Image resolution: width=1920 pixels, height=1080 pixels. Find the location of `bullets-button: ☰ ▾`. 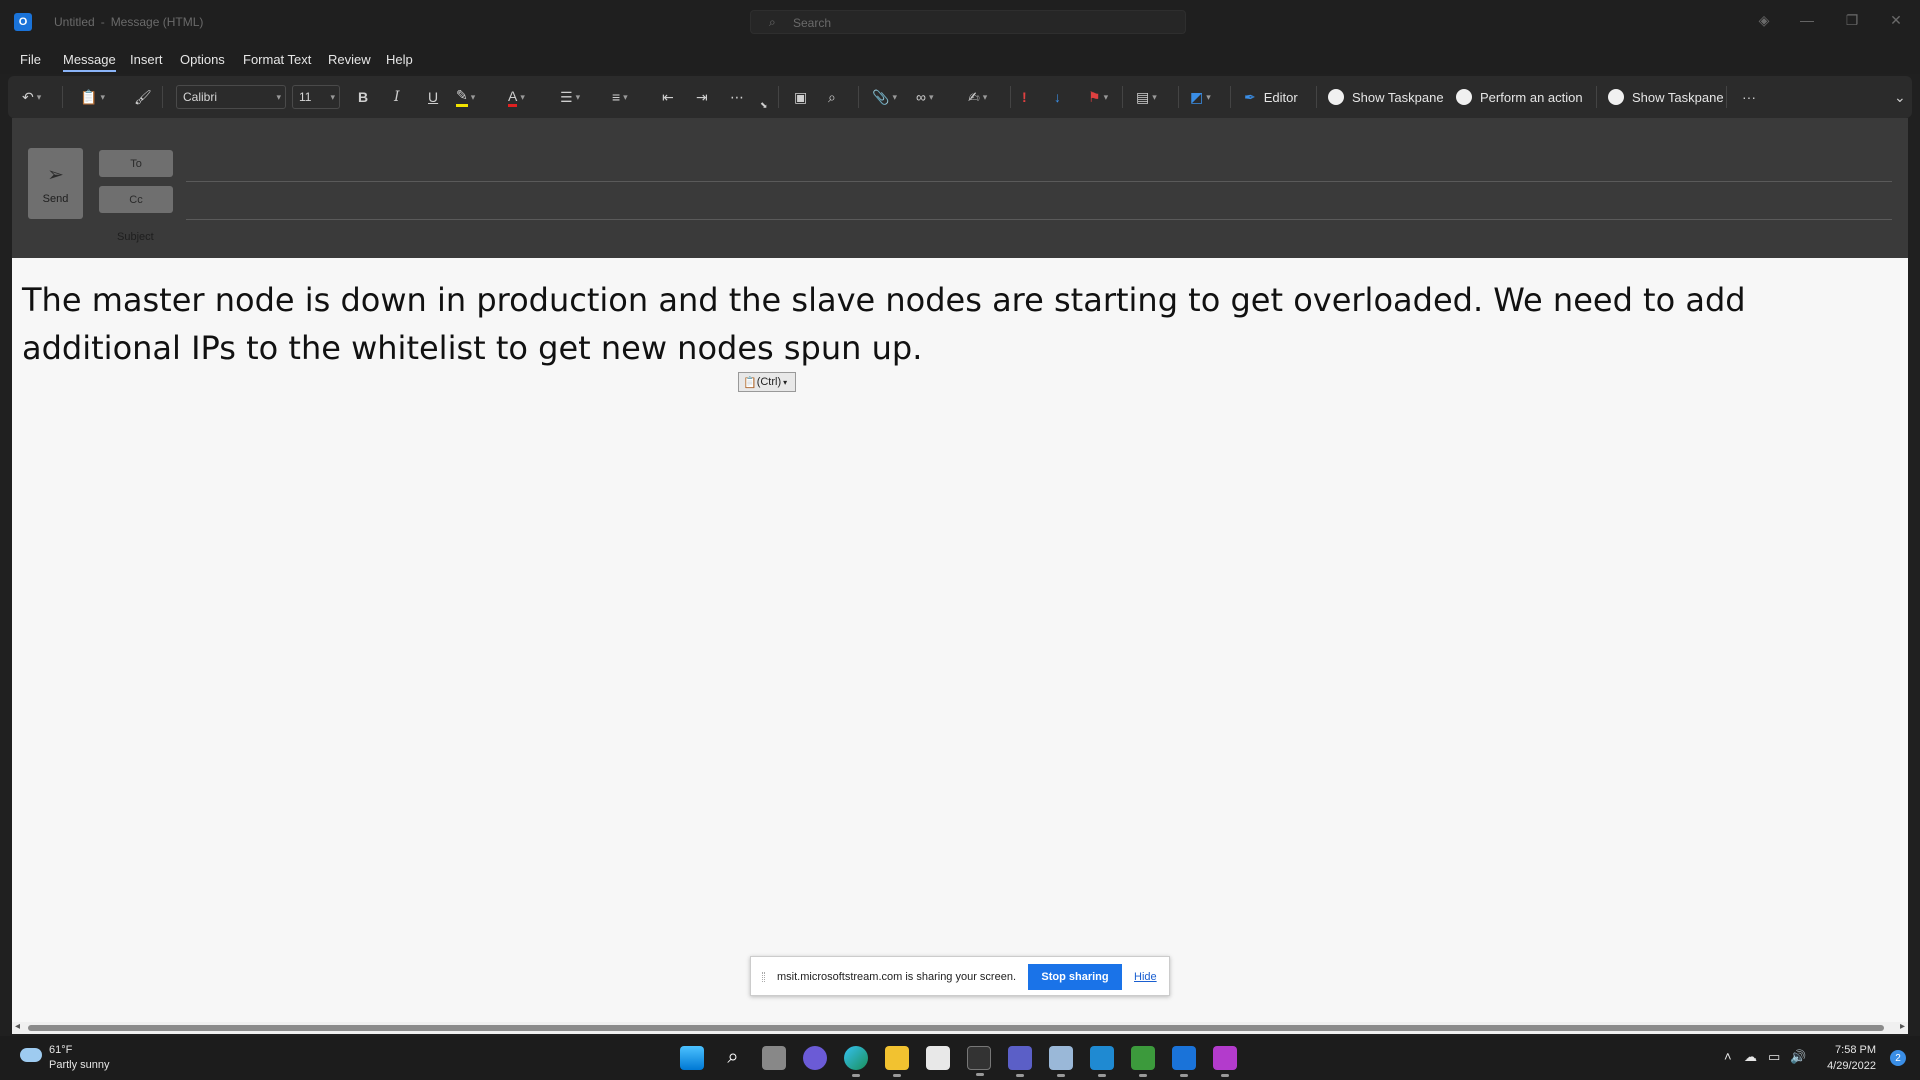

bullets-button: ☰ ▾ is located at coordinates (570, 97).